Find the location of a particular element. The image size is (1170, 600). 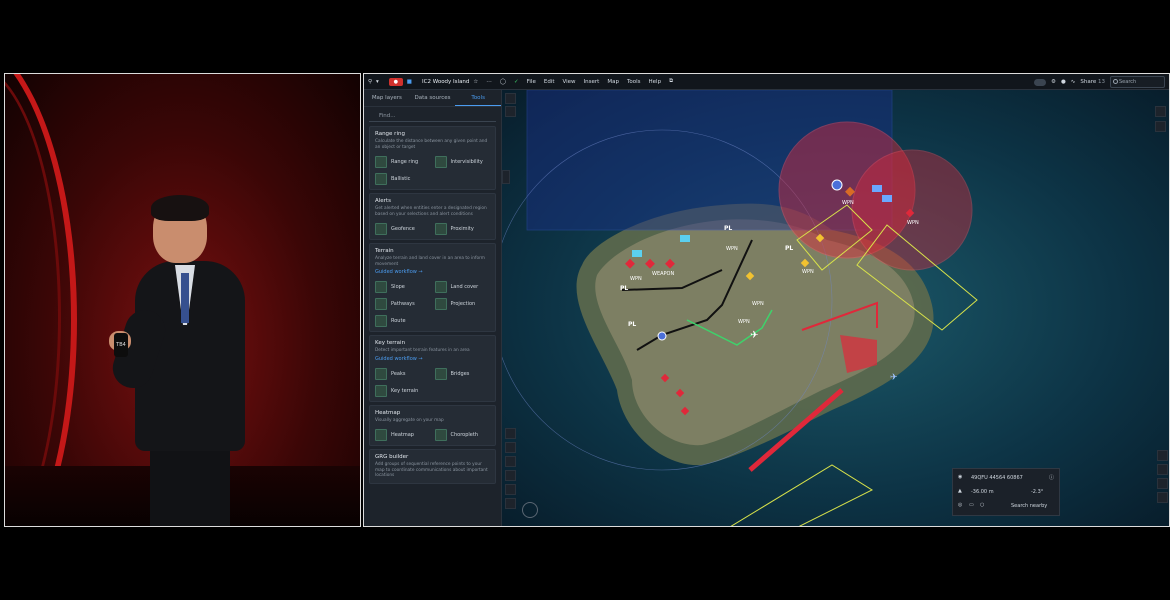

tool-slope: Slope is located at coordinates (403, 287).